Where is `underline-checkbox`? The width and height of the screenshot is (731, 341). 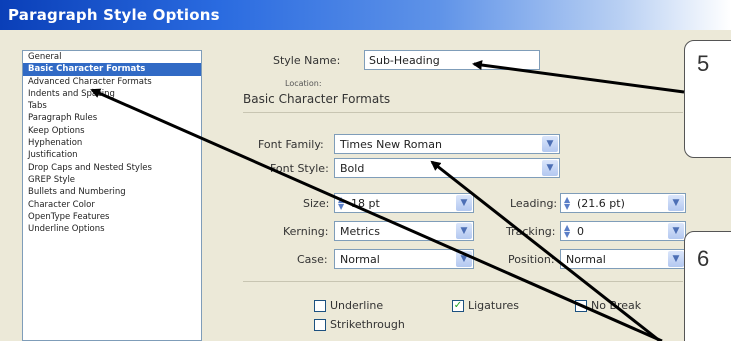 underline-checkbox is located at coordinates (320, 306).